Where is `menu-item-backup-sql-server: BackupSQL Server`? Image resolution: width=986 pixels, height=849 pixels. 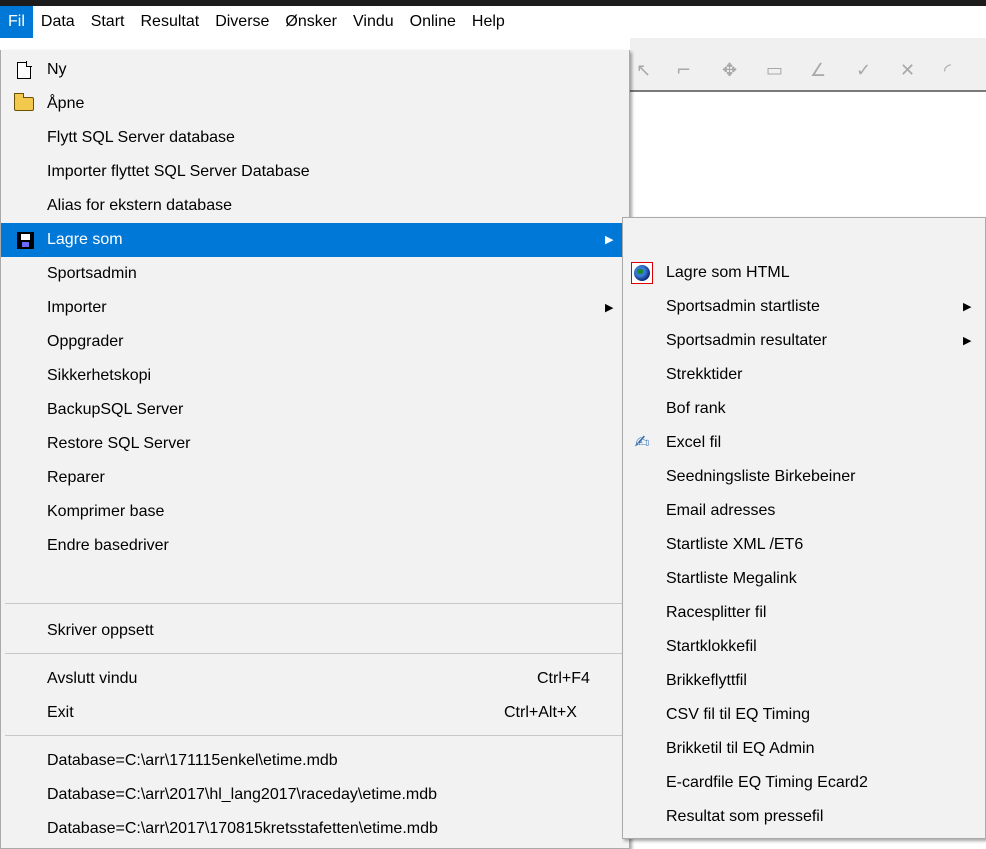 menu-item-backup-sql-server: BackupSQL Server is located at coordinates (315, 410).